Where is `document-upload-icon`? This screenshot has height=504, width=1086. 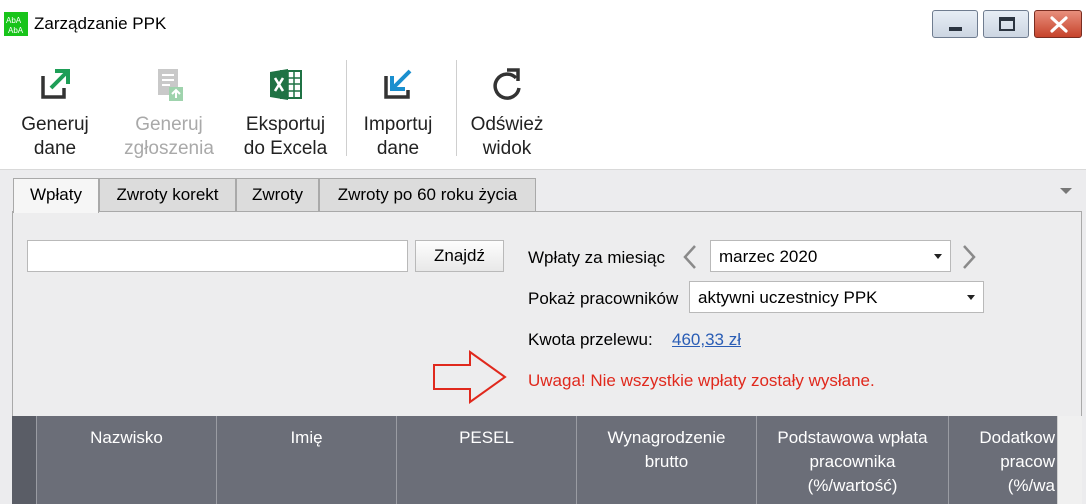 document-upload-icon is located at coordinates (170, 85).